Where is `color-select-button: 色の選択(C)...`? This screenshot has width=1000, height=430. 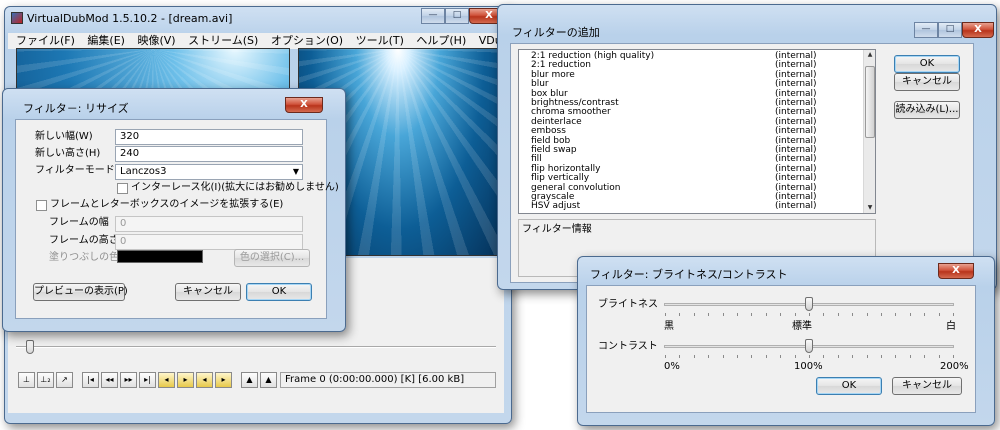 color-select-button: 色の選択(C)... is located at coordinates (272, 258).